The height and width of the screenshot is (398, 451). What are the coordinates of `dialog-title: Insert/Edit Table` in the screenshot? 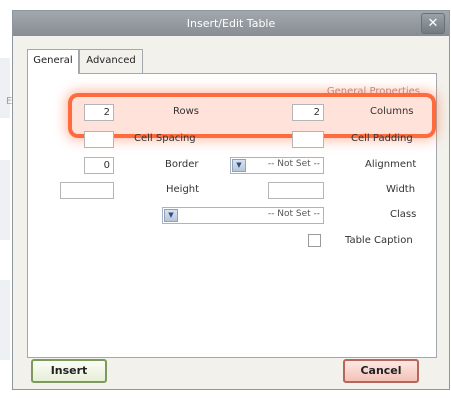 It's located at (231, 23).